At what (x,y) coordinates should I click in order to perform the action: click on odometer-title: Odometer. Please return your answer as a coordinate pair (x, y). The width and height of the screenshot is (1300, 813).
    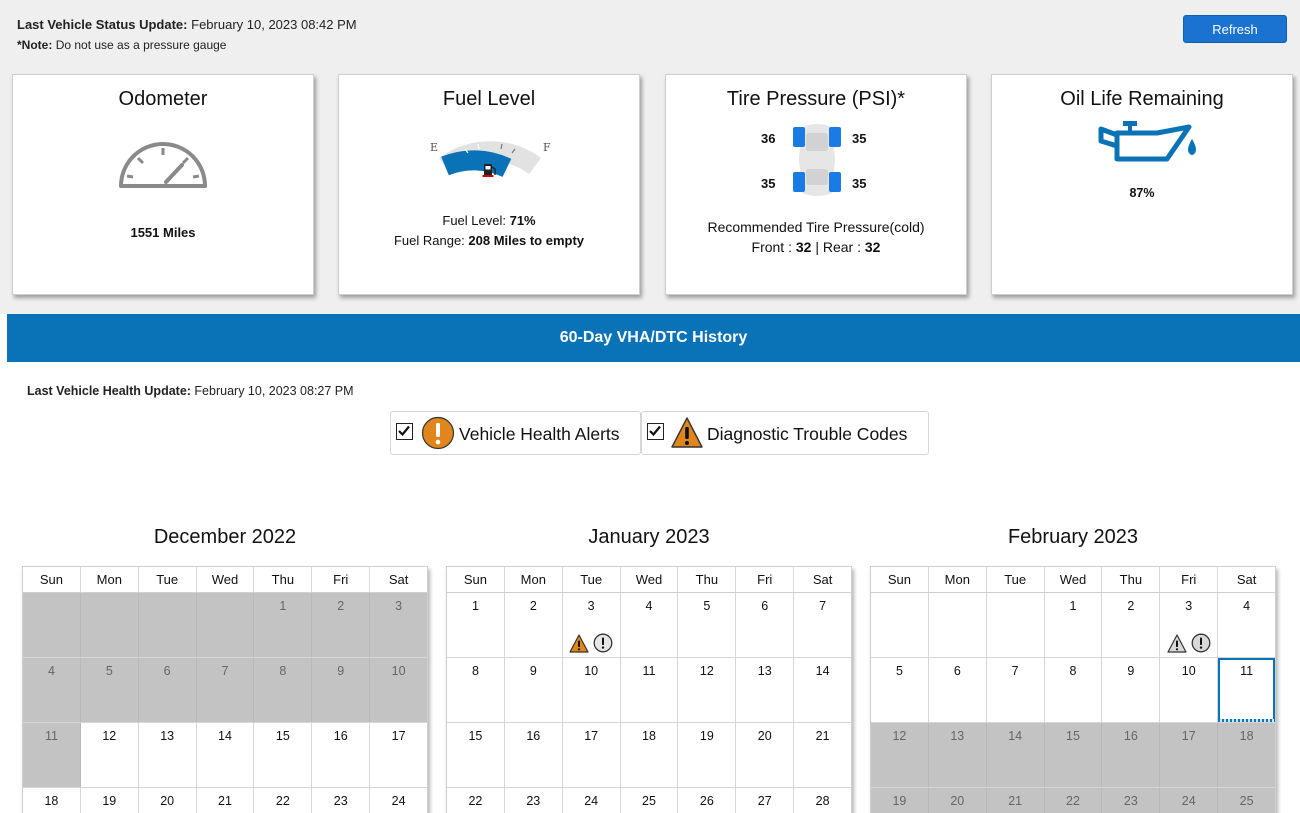
    Looking at the image, I should click on (163, 99).